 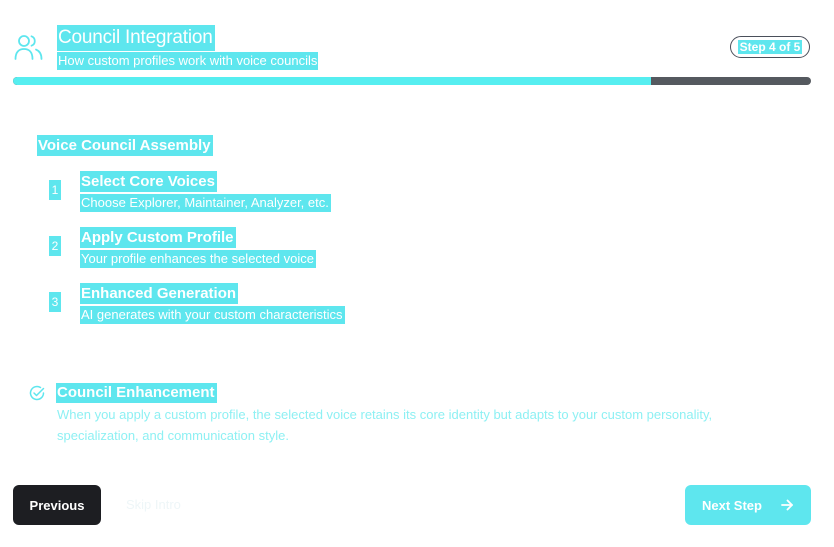 What do you see at coordinates (332, 81) in the screenshot?
I see `progress-bar-fill` at bounding box center [332, 81].